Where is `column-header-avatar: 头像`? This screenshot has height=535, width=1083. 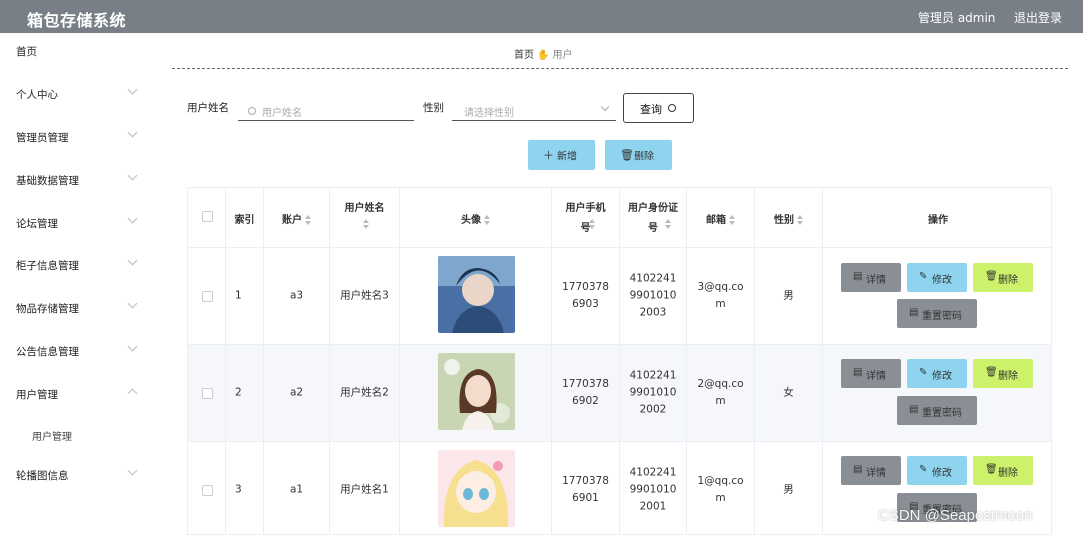 column-header-avatar: 头像 is located at coordinates (476, 218).